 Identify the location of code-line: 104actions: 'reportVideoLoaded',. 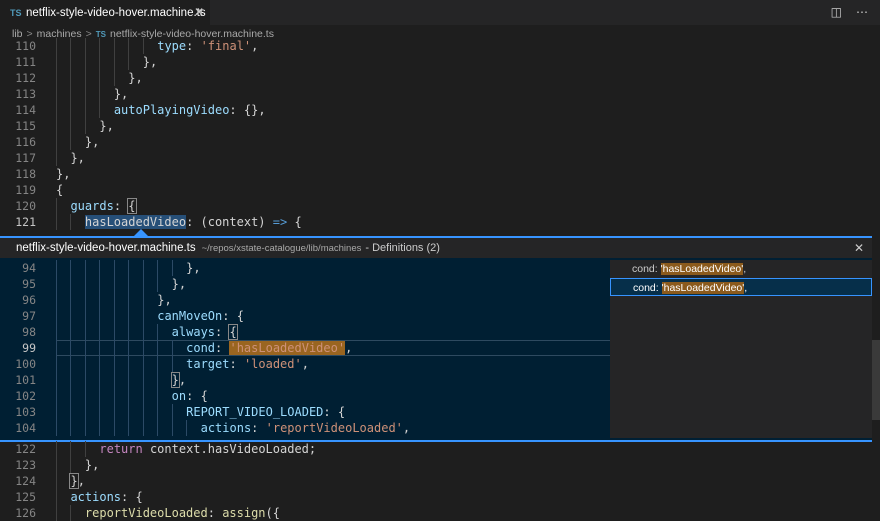
(305, 428).